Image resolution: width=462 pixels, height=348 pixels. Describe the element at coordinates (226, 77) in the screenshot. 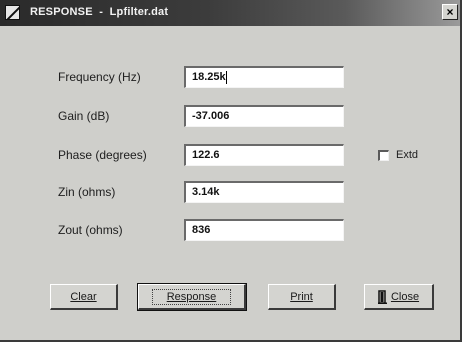

I see `text-caret` at that location.